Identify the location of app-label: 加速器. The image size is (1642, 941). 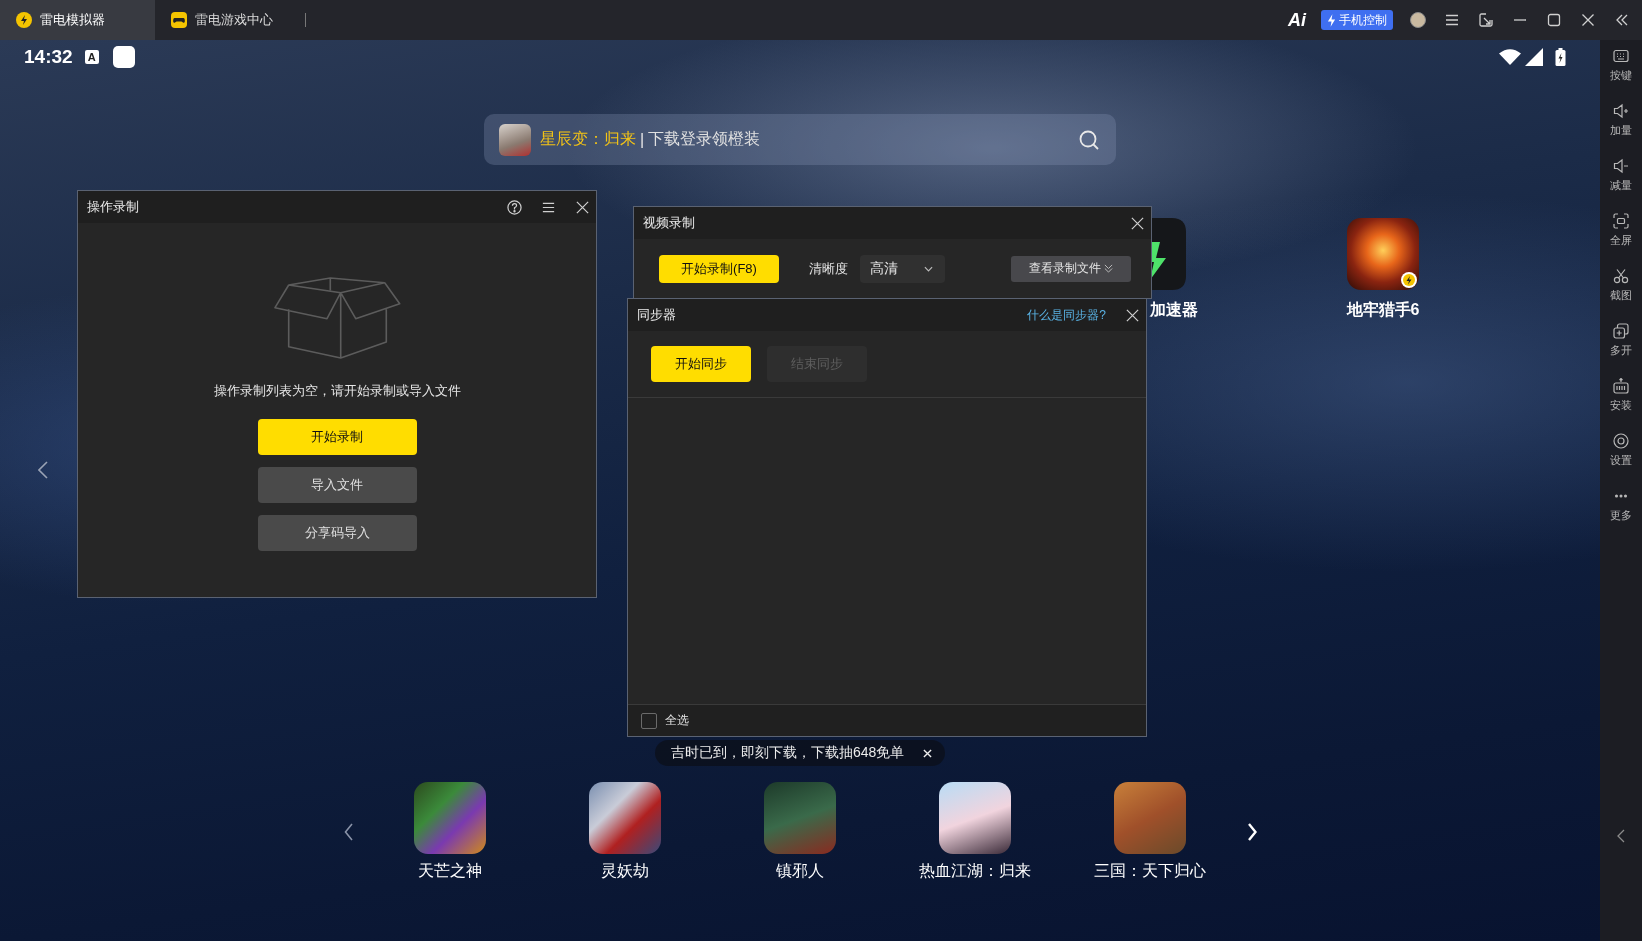
(1174, 310).